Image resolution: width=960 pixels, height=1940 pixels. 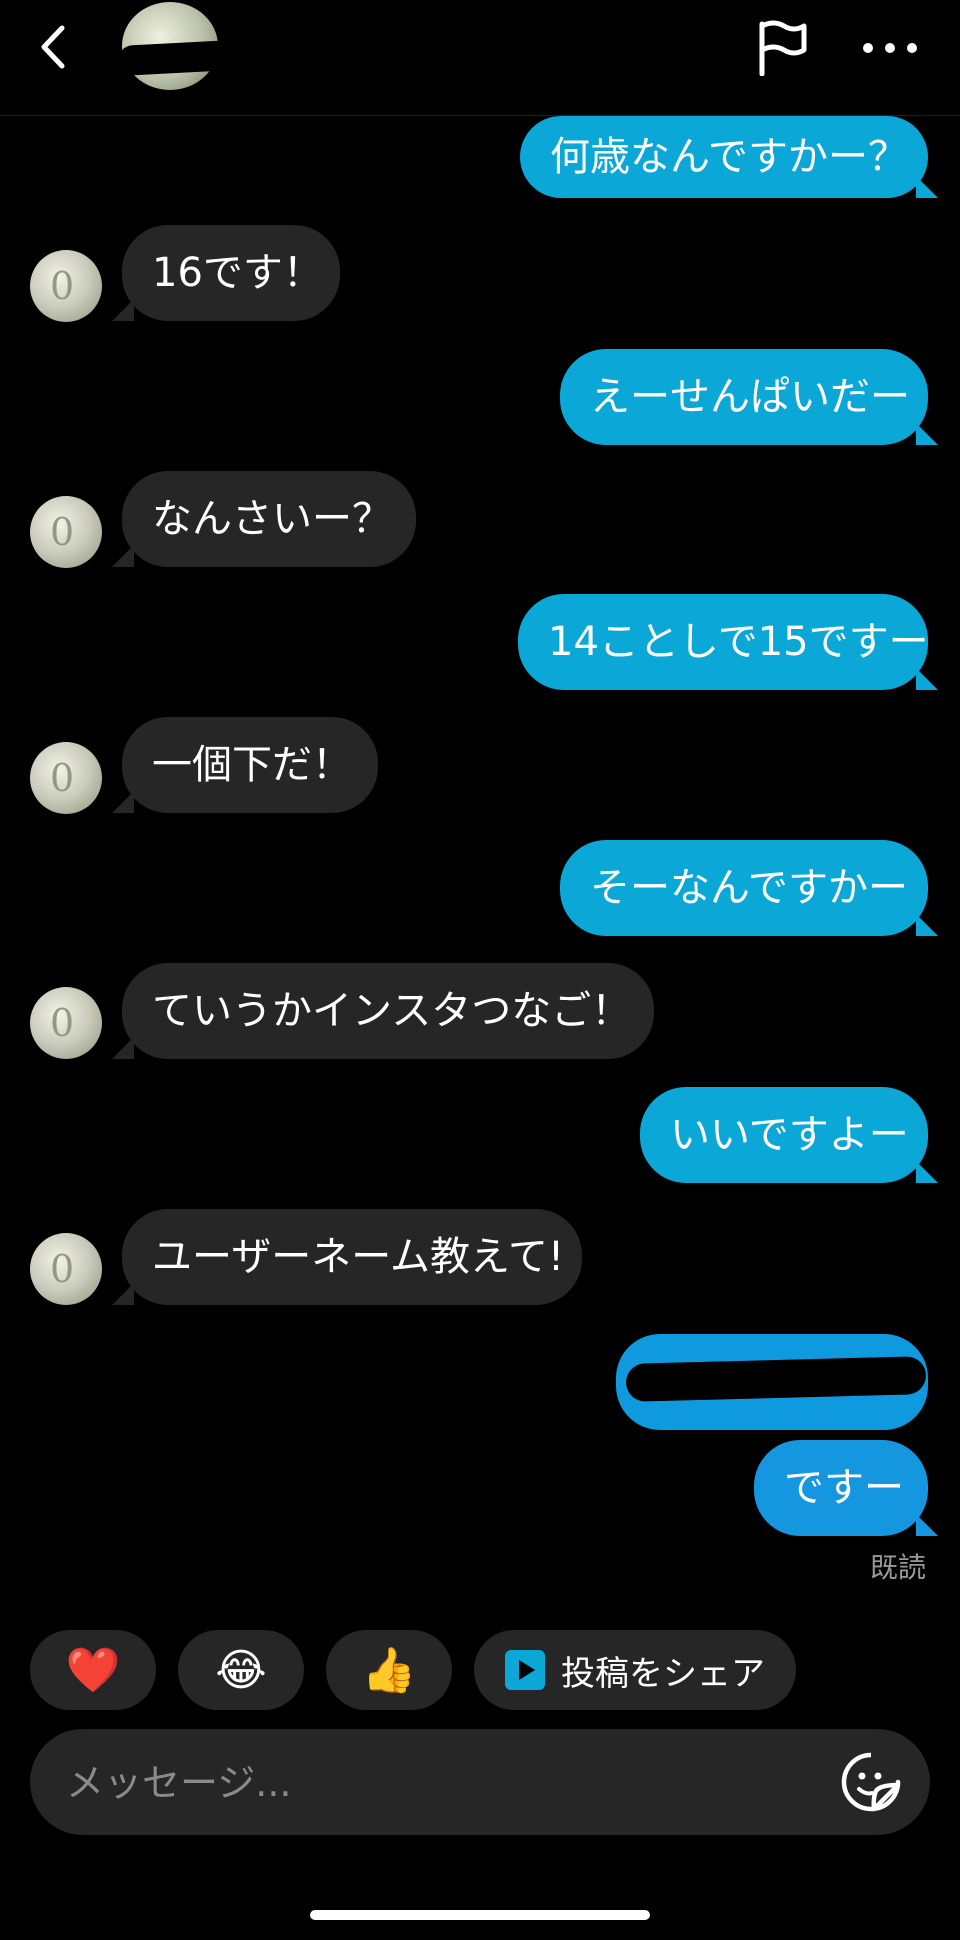 I want to click on redaction-mark, so click(x=776, y=1379).